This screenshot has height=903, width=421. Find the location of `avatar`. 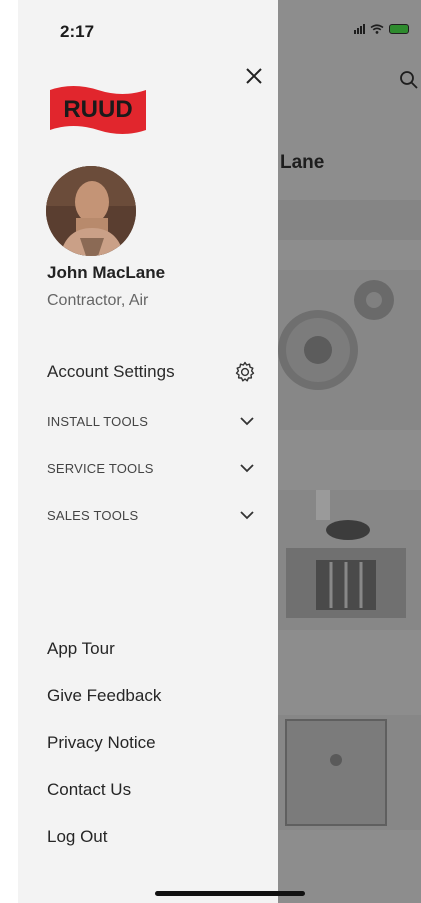

avatar is located at coordinates (91, 211).